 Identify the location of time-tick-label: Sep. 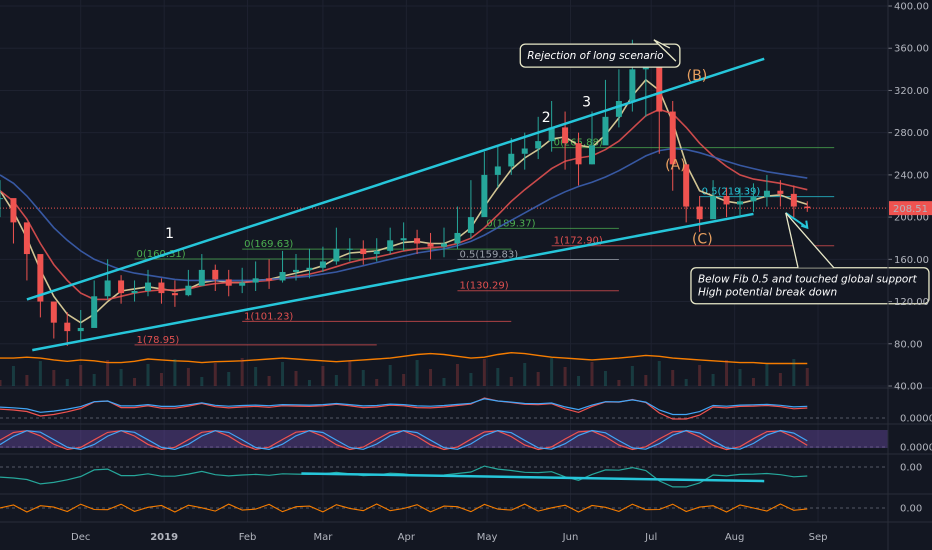
(818, 537).